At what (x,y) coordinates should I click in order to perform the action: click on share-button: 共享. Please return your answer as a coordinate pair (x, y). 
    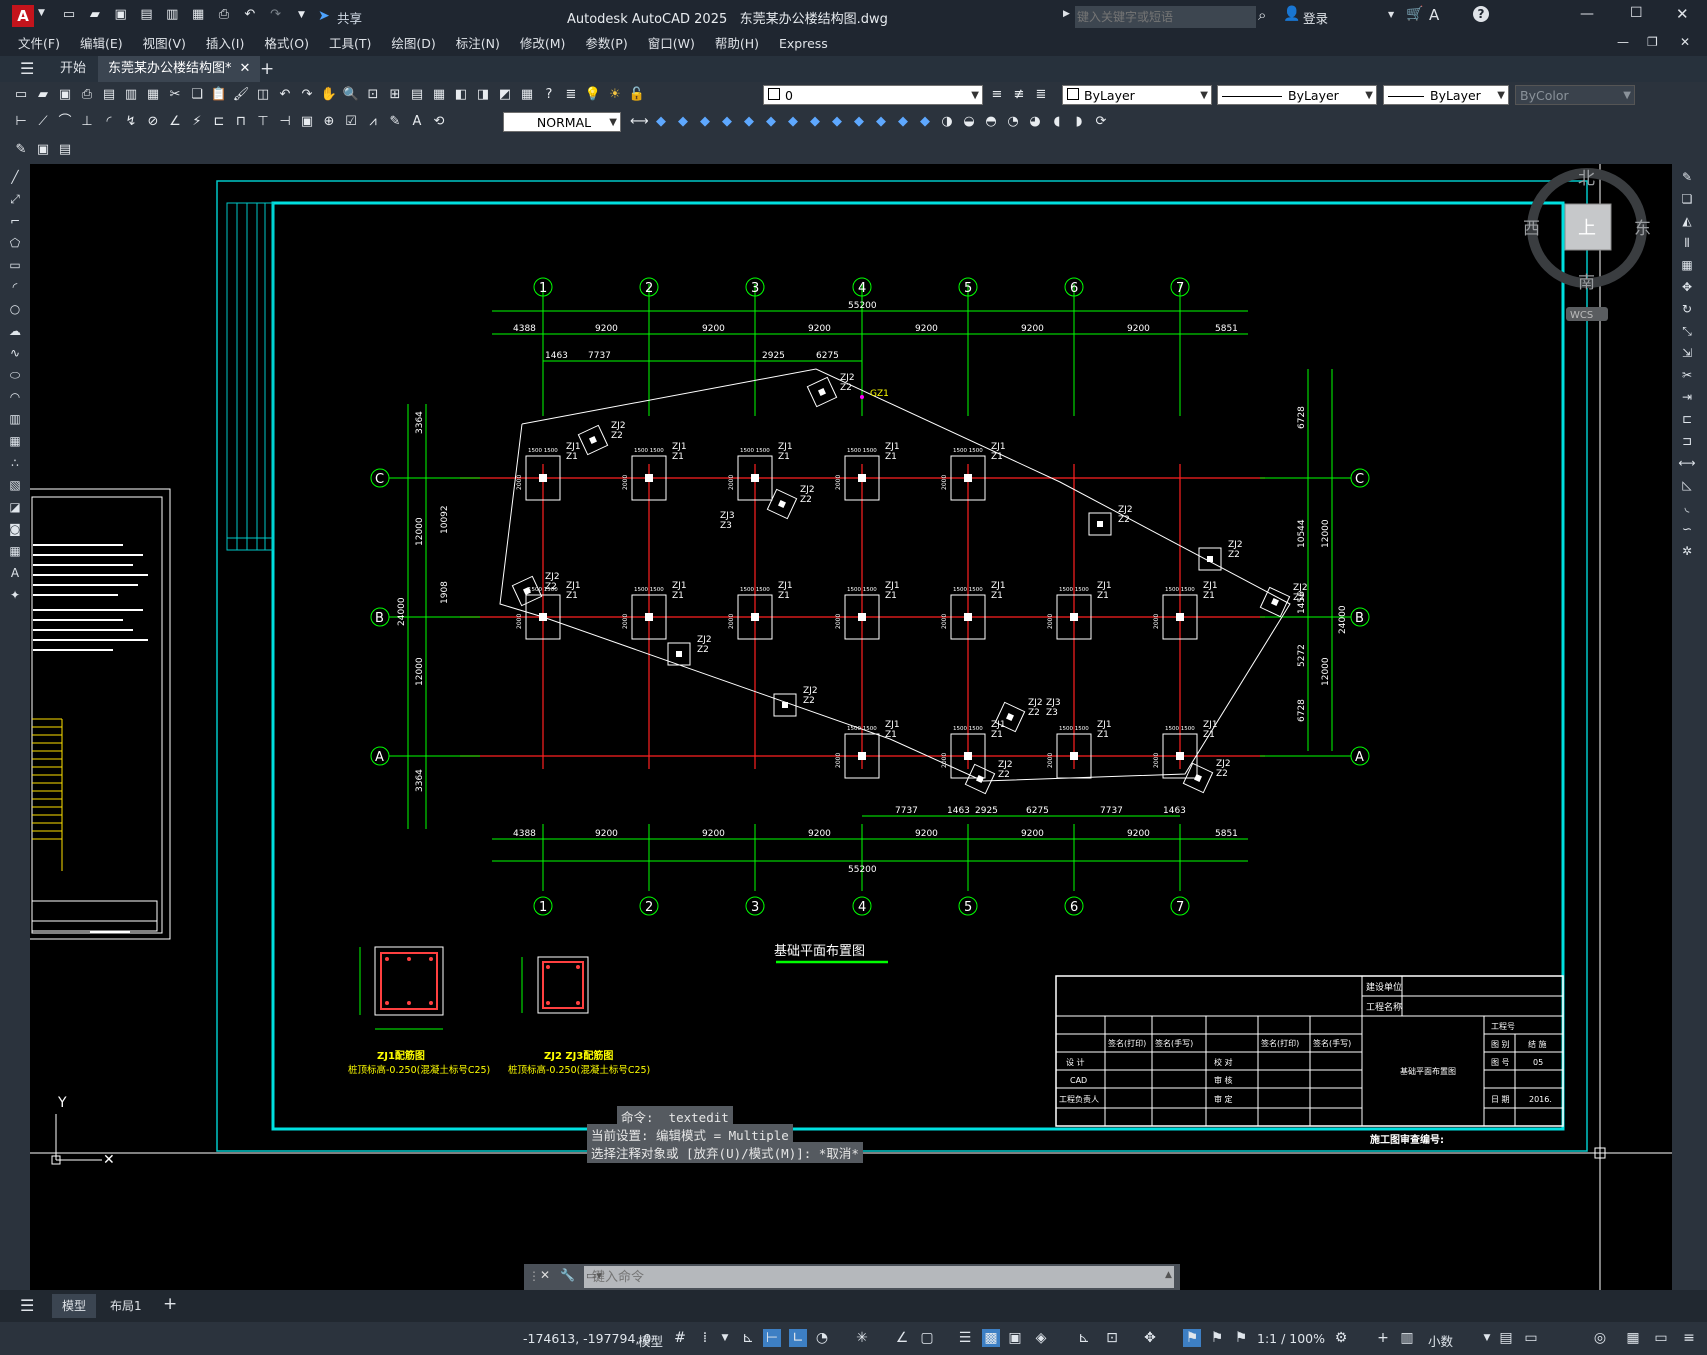
    Looking at the image, I should click on (349, 17).